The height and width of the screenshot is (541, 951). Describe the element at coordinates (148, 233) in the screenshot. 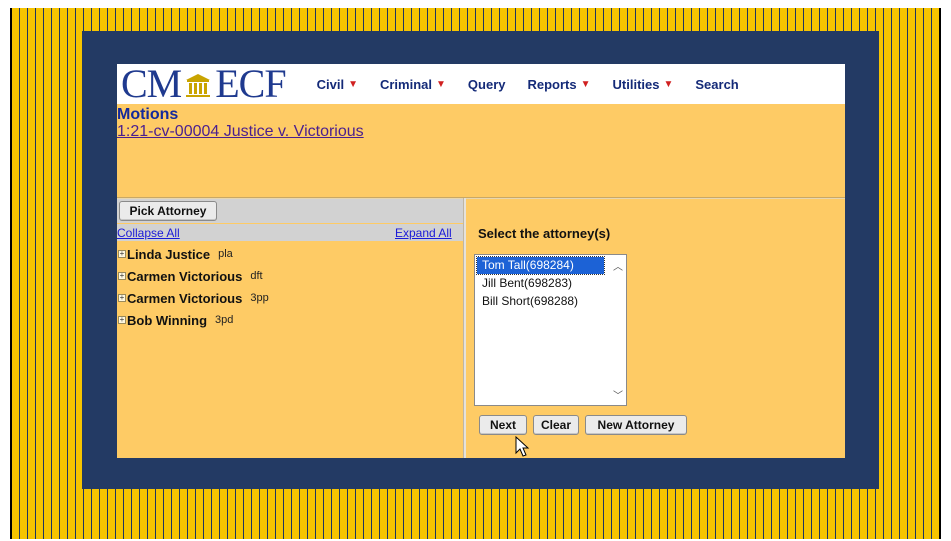

I see `collapse-all-link: Collapse All` at that location.